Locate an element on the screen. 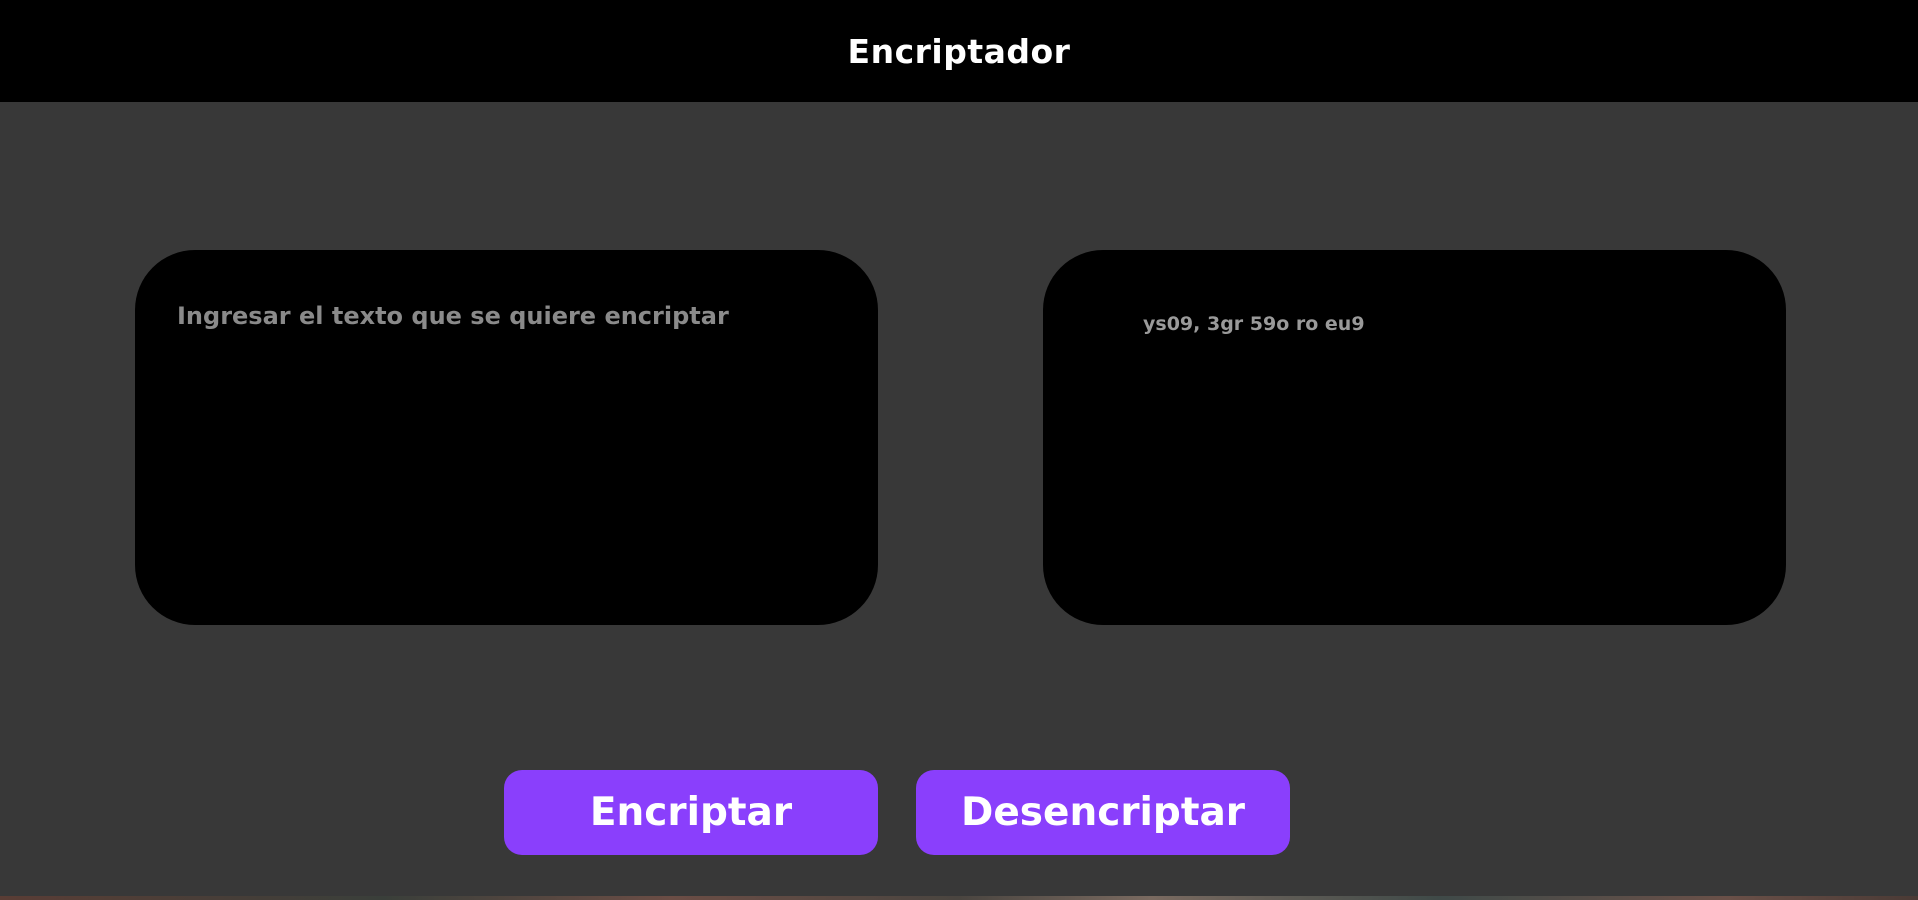  output-text: ys09, 3gr 59o ro eu9 is located at coordinates (1254, 324).